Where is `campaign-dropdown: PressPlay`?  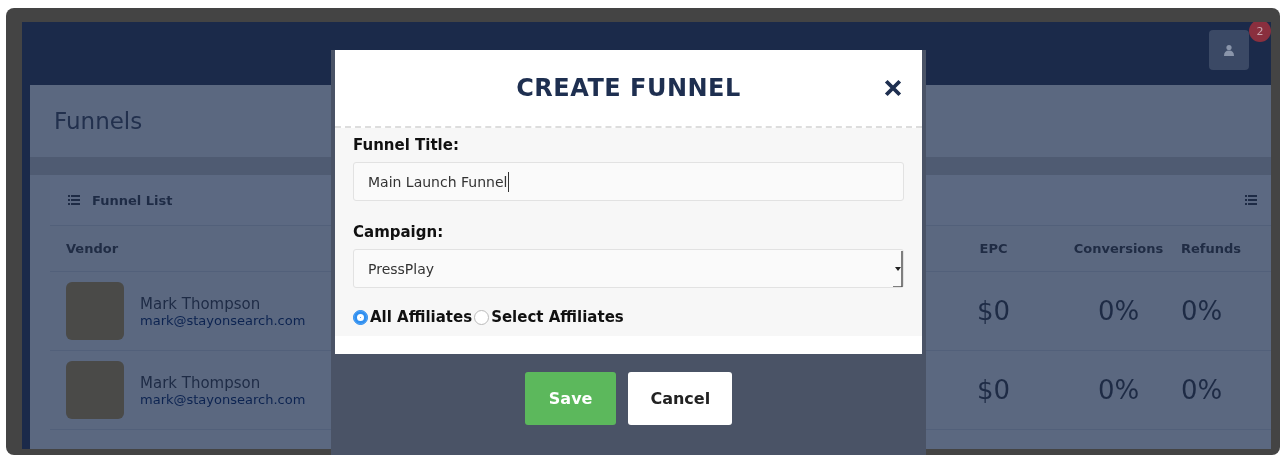
campaign-dropdown: PressPlay is located at coordinates (628, 268).